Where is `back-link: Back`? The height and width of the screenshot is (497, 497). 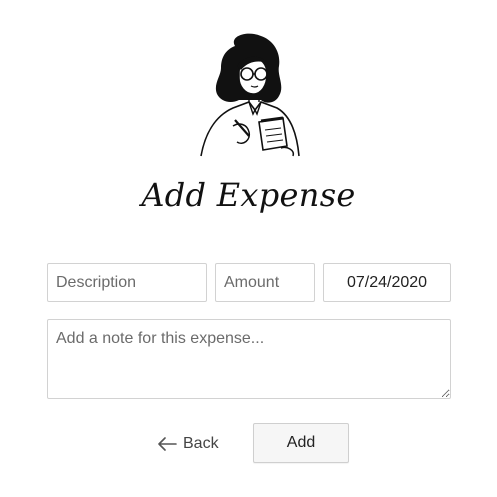 back-link: Back is located at coordinates (188, 444).